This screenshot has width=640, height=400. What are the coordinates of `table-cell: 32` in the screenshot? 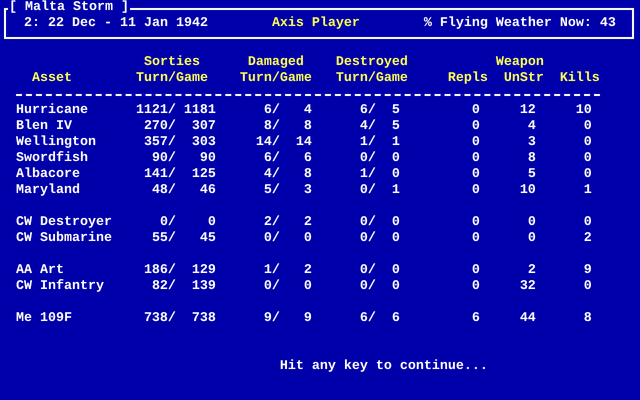 It's located at (528, 286).